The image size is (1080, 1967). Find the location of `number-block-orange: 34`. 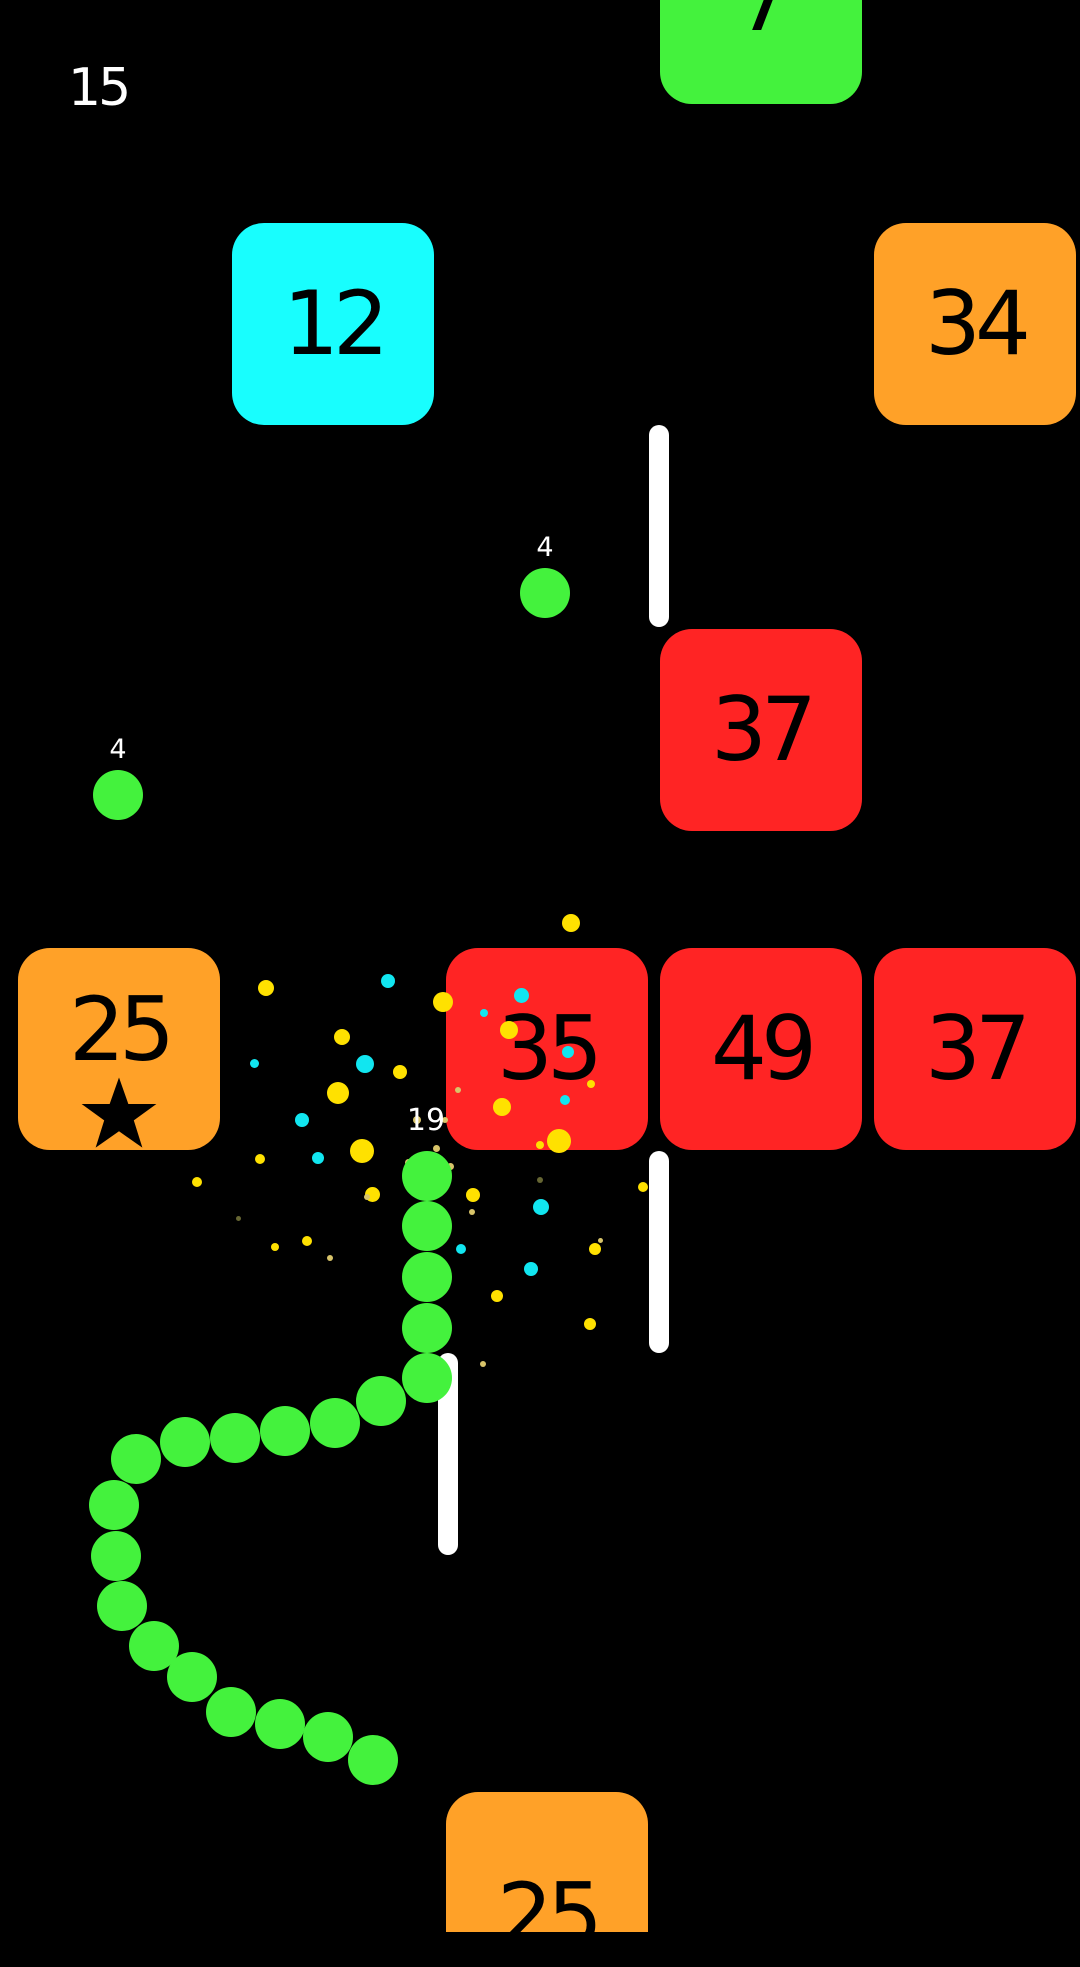

number-block-orange: 34 is located at coordinates (975, 324).